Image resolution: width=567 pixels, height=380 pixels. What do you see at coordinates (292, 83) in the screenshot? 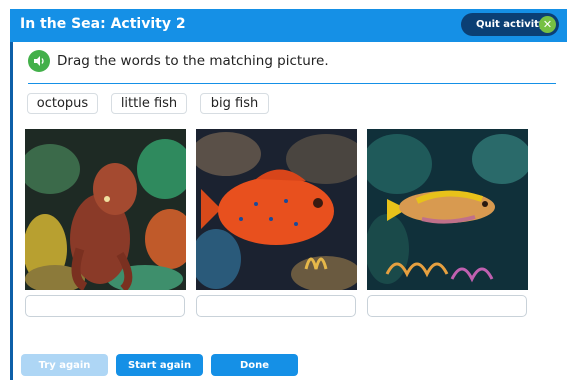
I see `divider-line` at bounding box center [292, 83].